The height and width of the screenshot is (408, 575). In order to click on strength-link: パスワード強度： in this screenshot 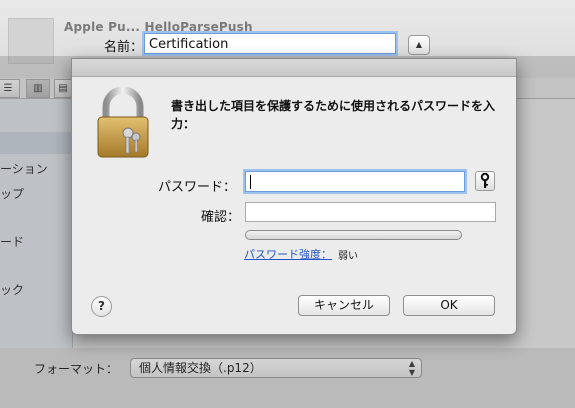, I will do `click(288, 254)`.